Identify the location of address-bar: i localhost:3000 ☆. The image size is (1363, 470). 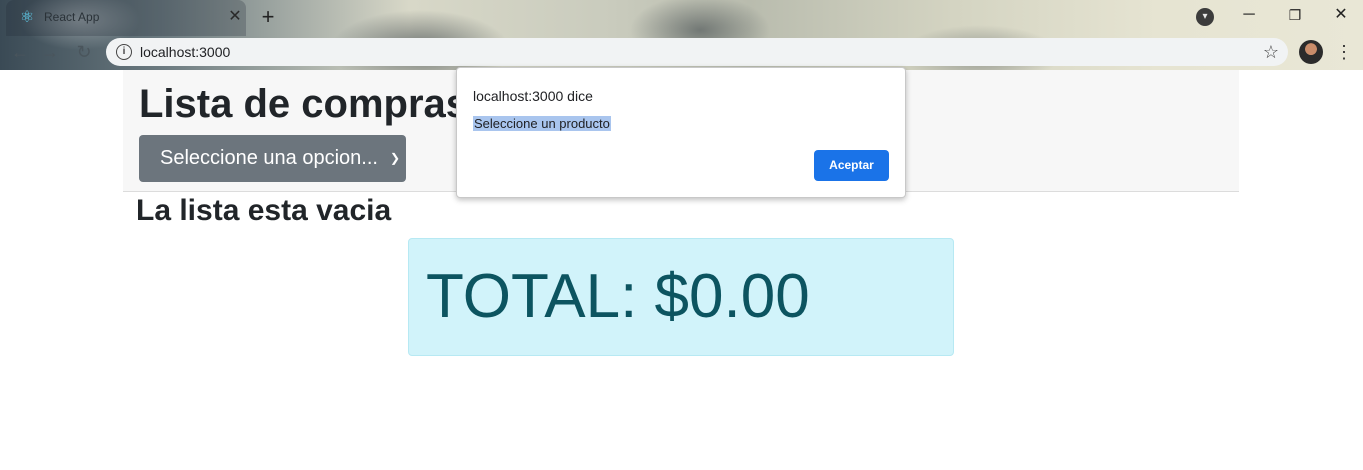
(697, 52).